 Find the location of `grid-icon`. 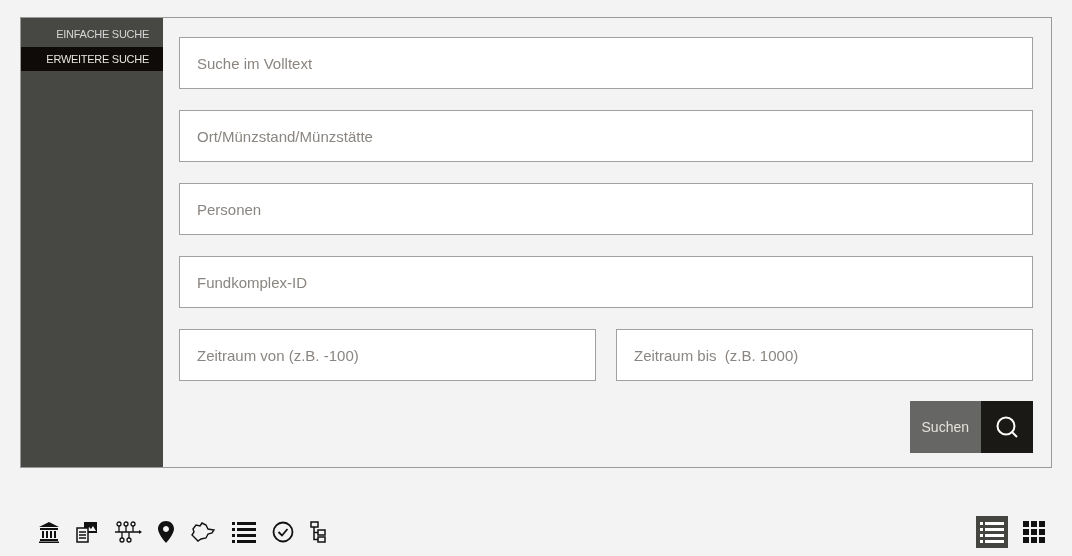

grid-icon is located at coordinates (1034, 532).